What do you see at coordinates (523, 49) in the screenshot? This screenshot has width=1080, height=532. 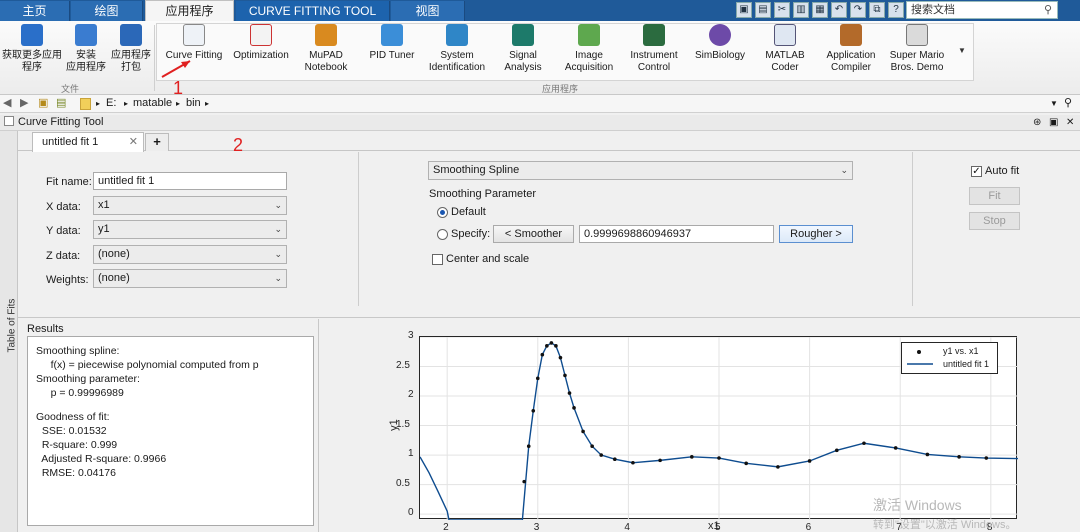 I see `app-signal-analysis: Signal Analysis` at bounding box center [523, 49].